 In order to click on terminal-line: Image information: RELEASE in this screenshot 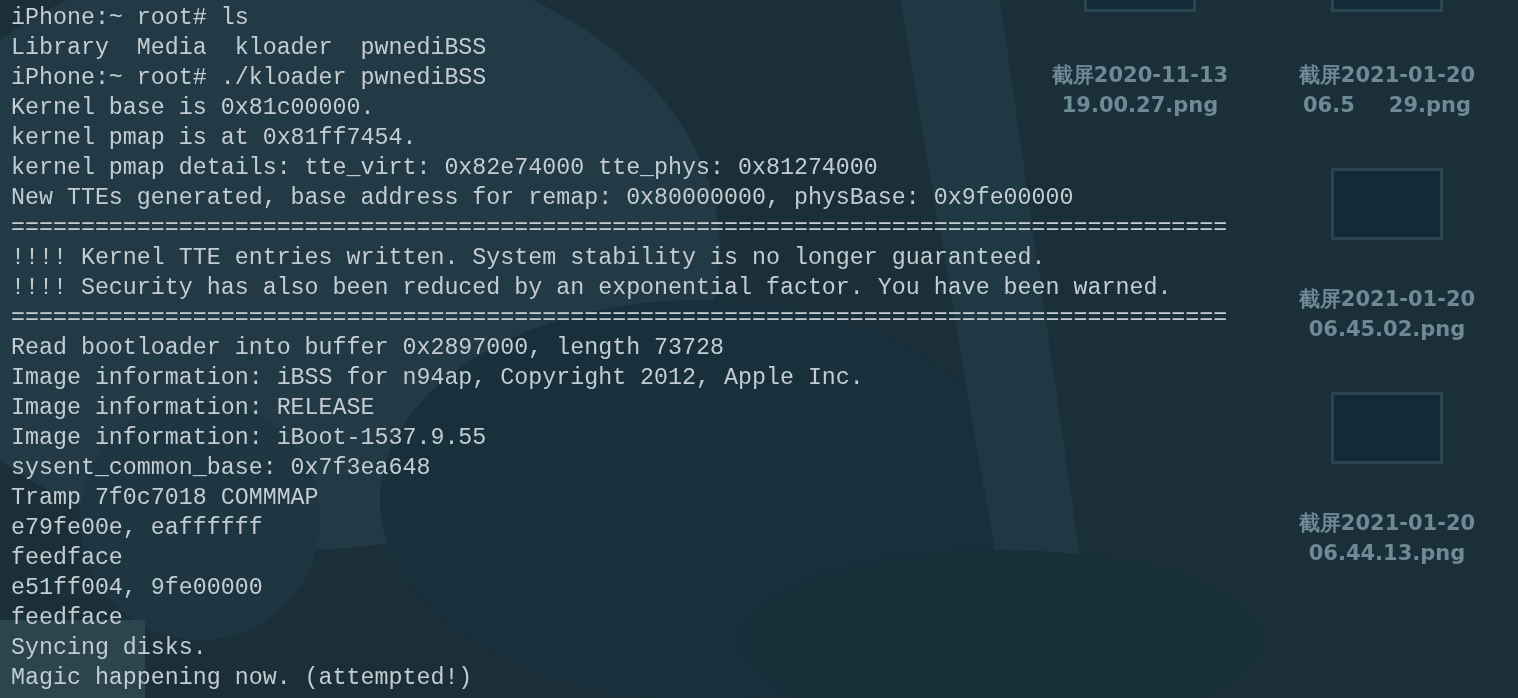, I will do `click(193, 408)`.